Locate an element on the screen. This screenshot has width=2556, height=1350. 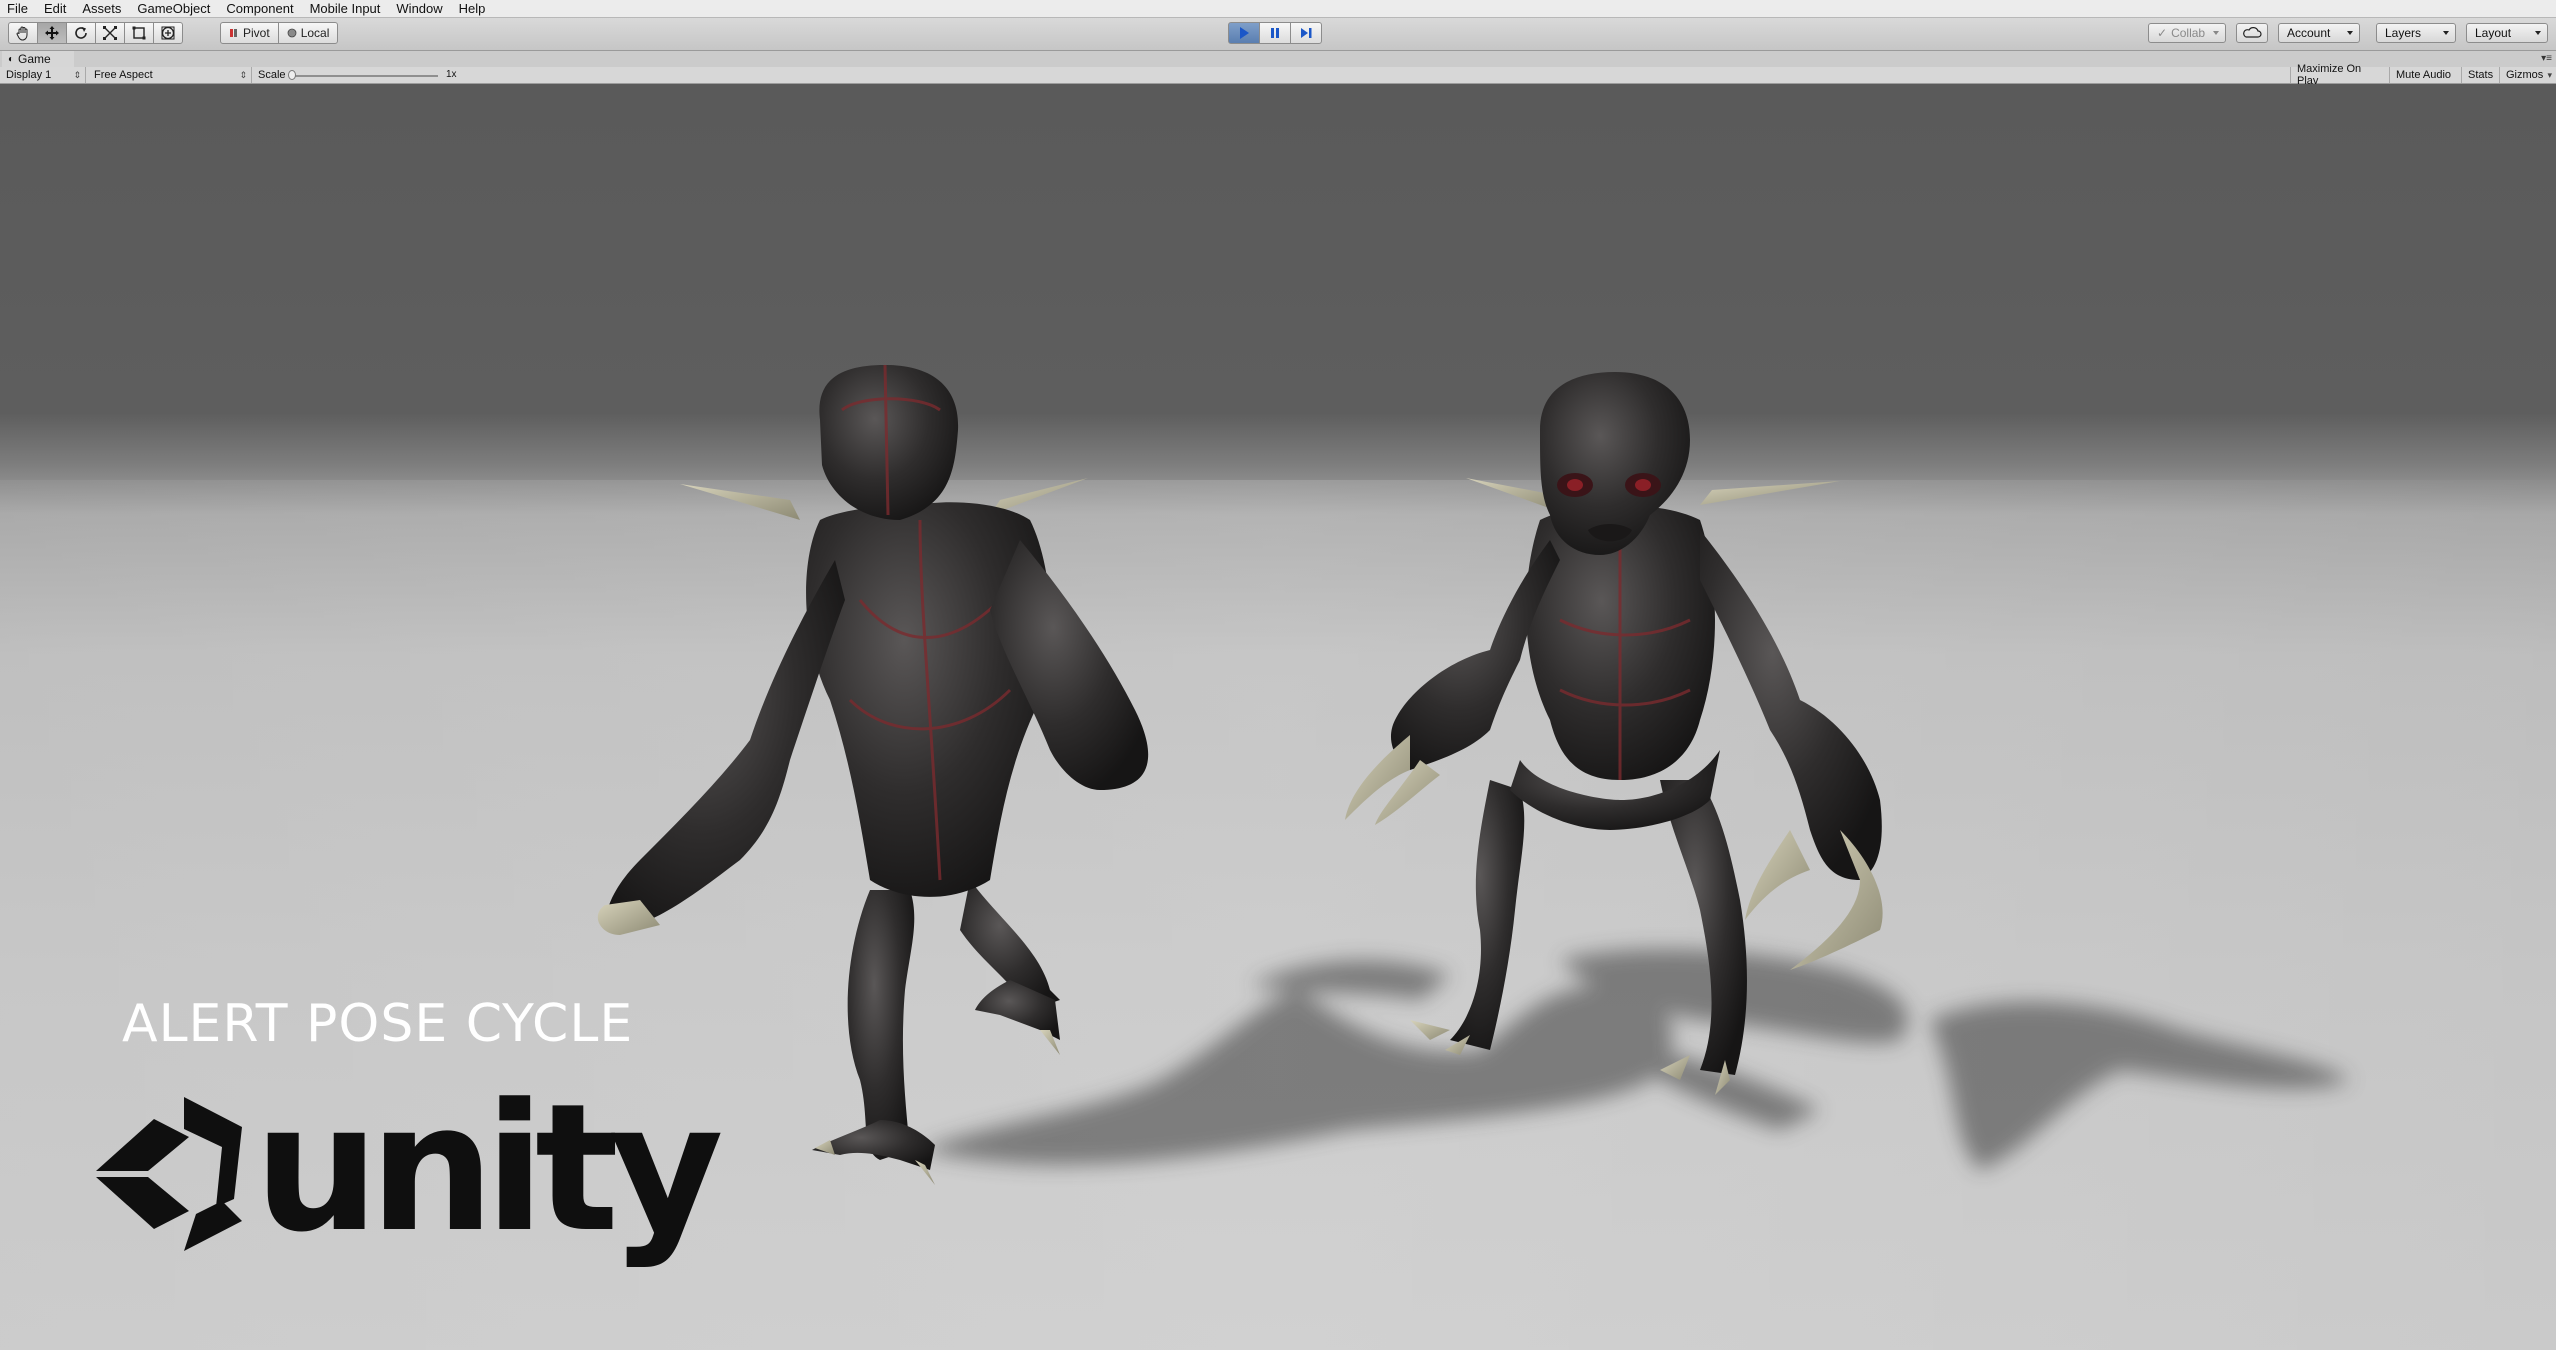
mute-label: Mute Audio is located at coordinates (2424, 75).